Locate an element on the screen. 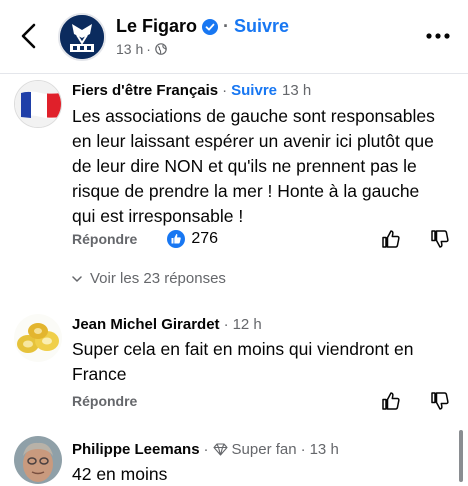 The image size is (468, 486). commenter-name: Philippe Leemans is located at coordinates (136, 449).